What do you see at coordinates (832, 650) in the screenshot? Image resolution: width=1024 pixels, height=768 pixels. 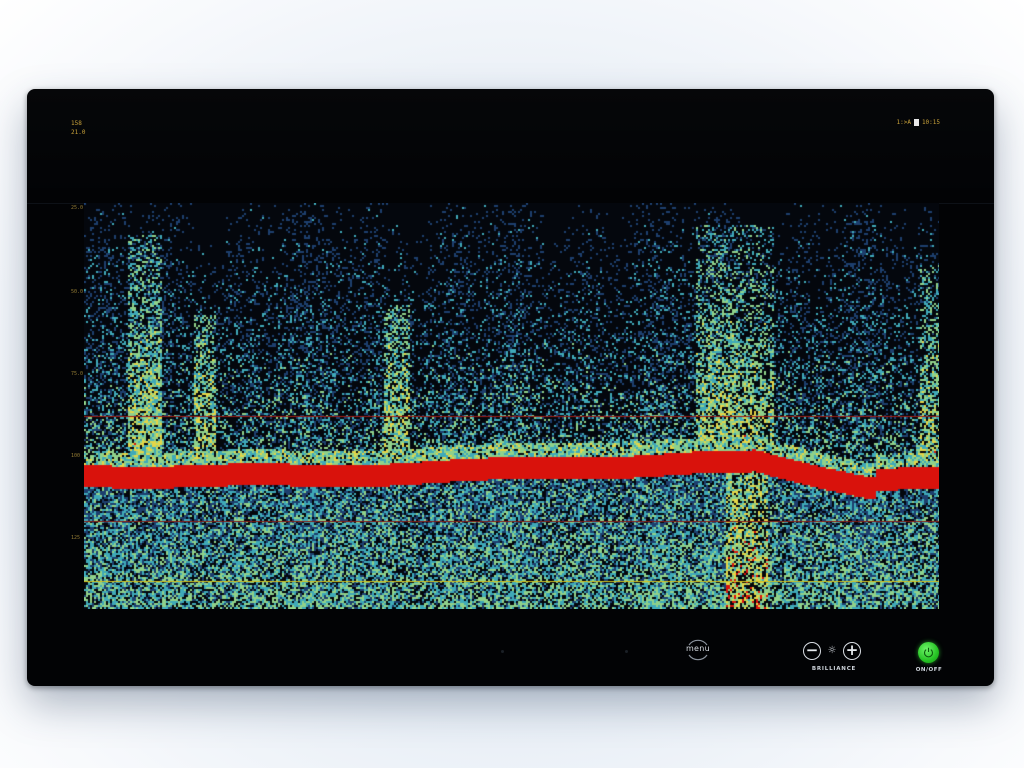 I see `sun-icon: ☼` at bounding box center [832, 650].